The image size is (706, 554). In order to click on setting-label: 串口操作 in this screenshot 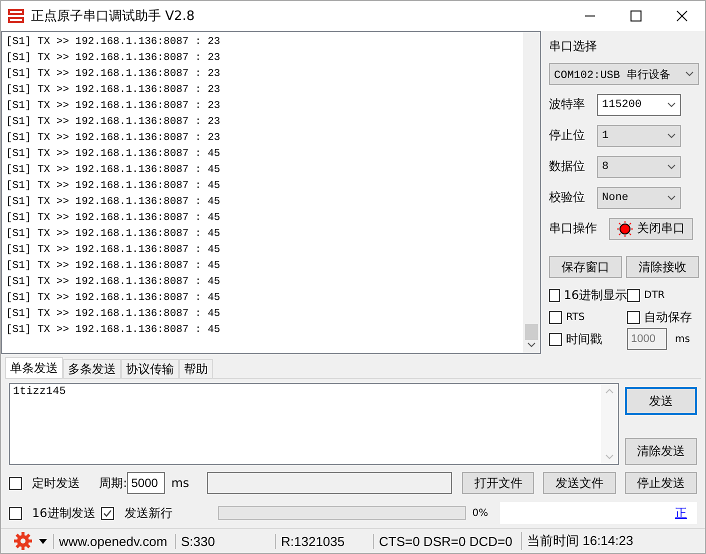, I will do `click(573, 228)`.